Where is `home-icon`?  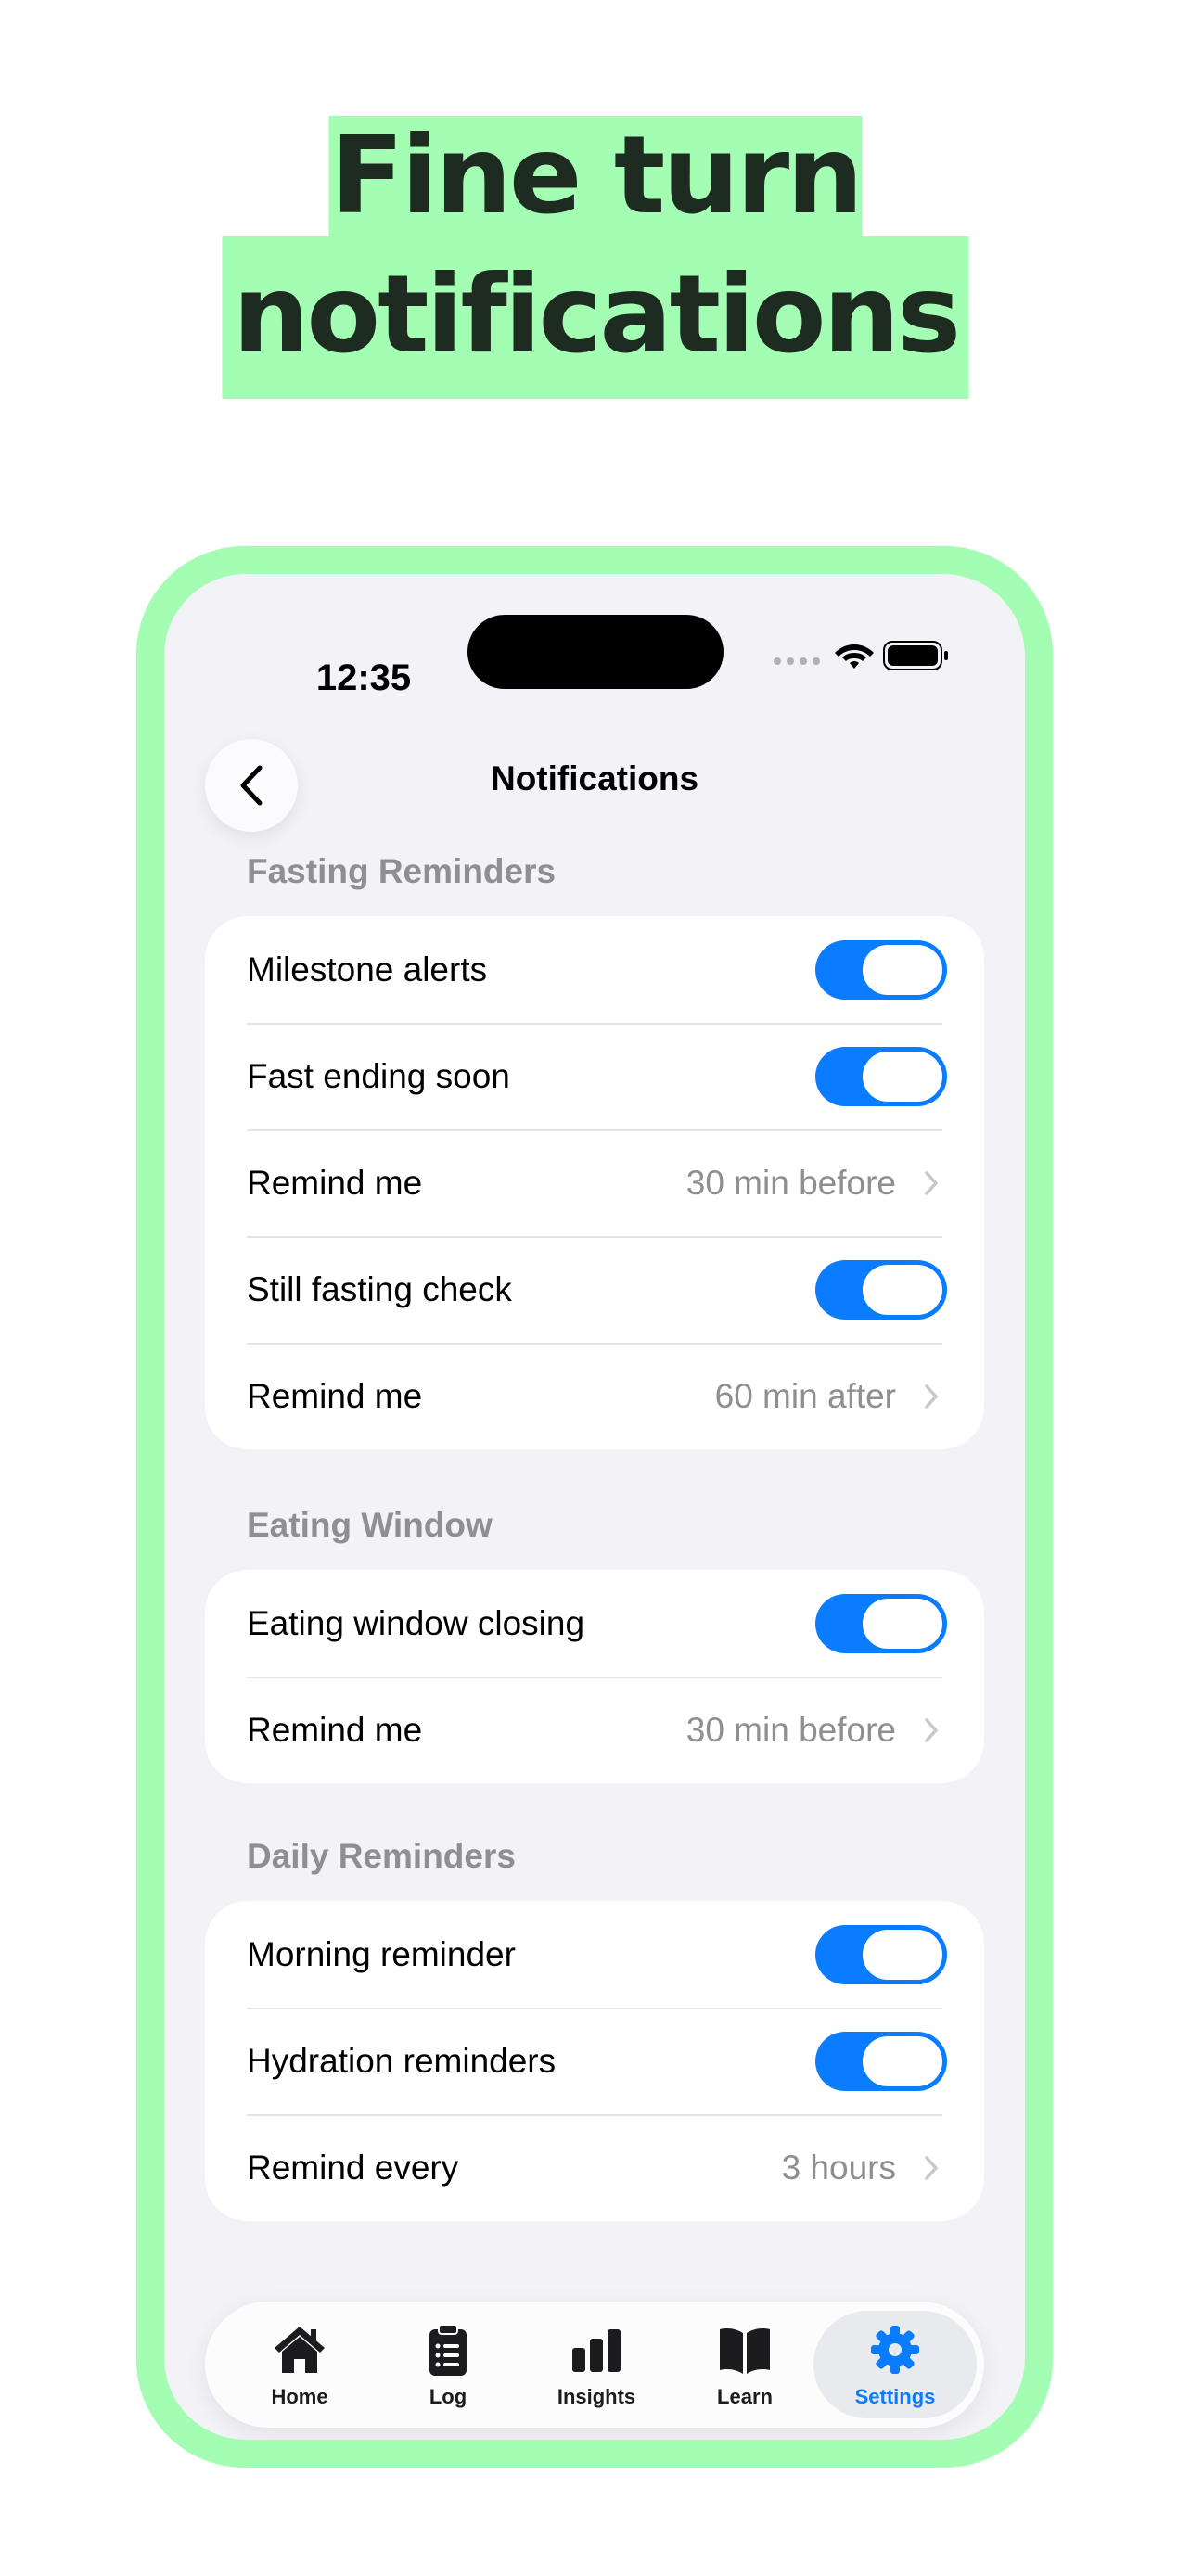 home-icon is located at coordinates (300, 2350).